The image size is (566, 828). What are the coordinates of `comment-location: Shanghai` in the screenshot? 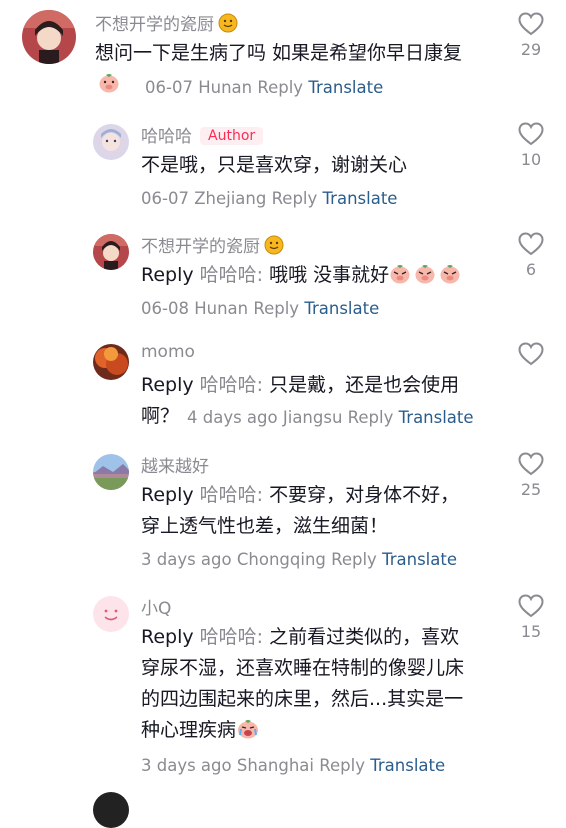 It's located at (275, 765).